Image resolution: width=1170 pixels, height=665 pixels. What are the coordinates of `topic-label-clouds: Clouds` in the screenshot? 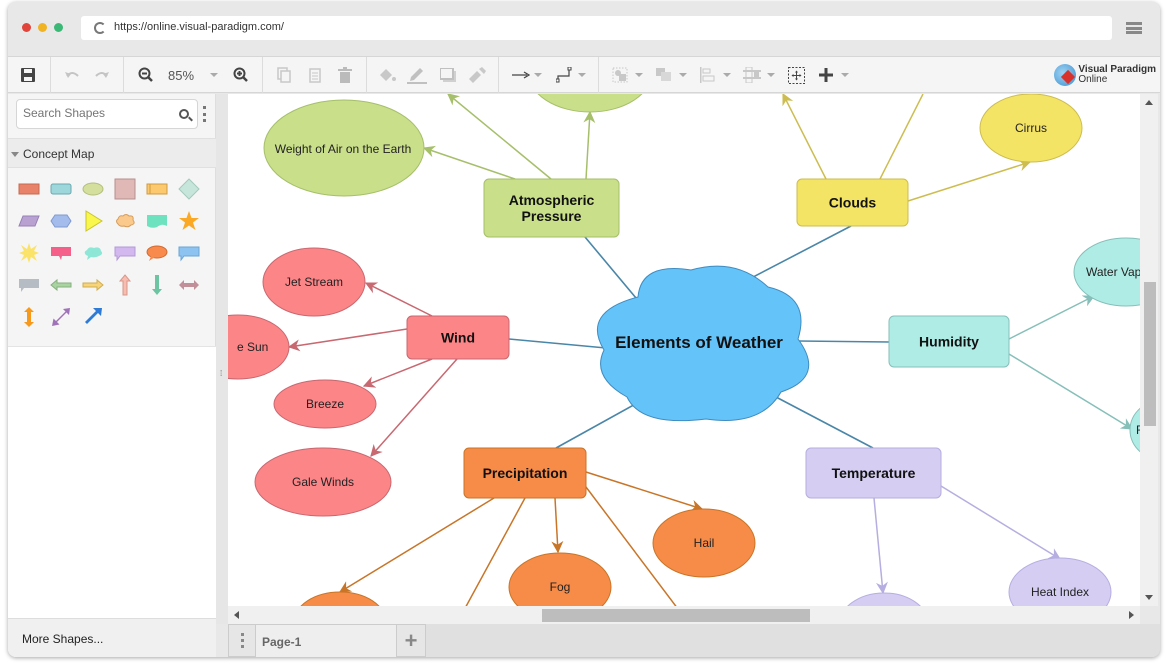 It's located at (853, 203).